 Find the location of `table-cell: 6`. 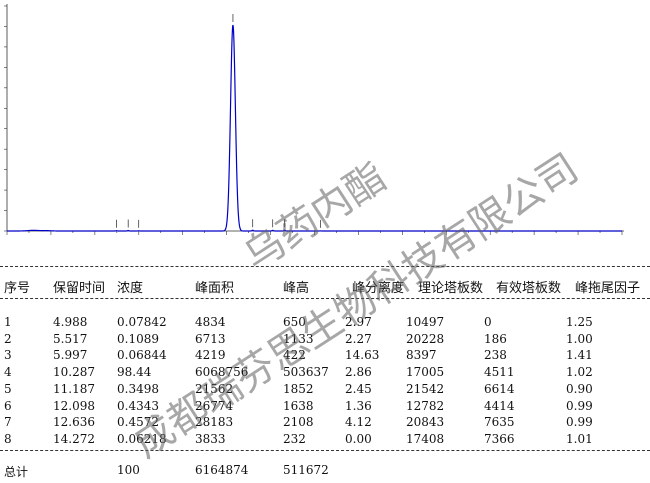

table-cell: 6 is located at coordinates (8, 405).